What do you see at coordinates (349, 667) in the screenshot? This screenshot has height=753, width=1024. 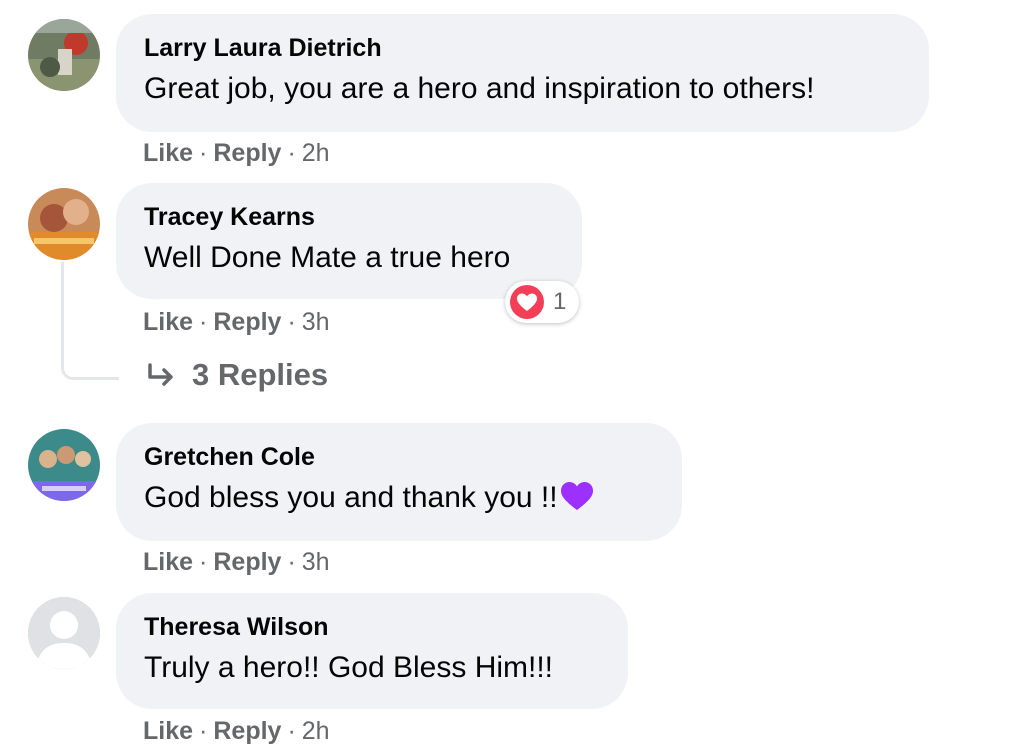 I see `comment-text: Truly a hero!! God Bless Him!!!` at bounding box center [349, 667].